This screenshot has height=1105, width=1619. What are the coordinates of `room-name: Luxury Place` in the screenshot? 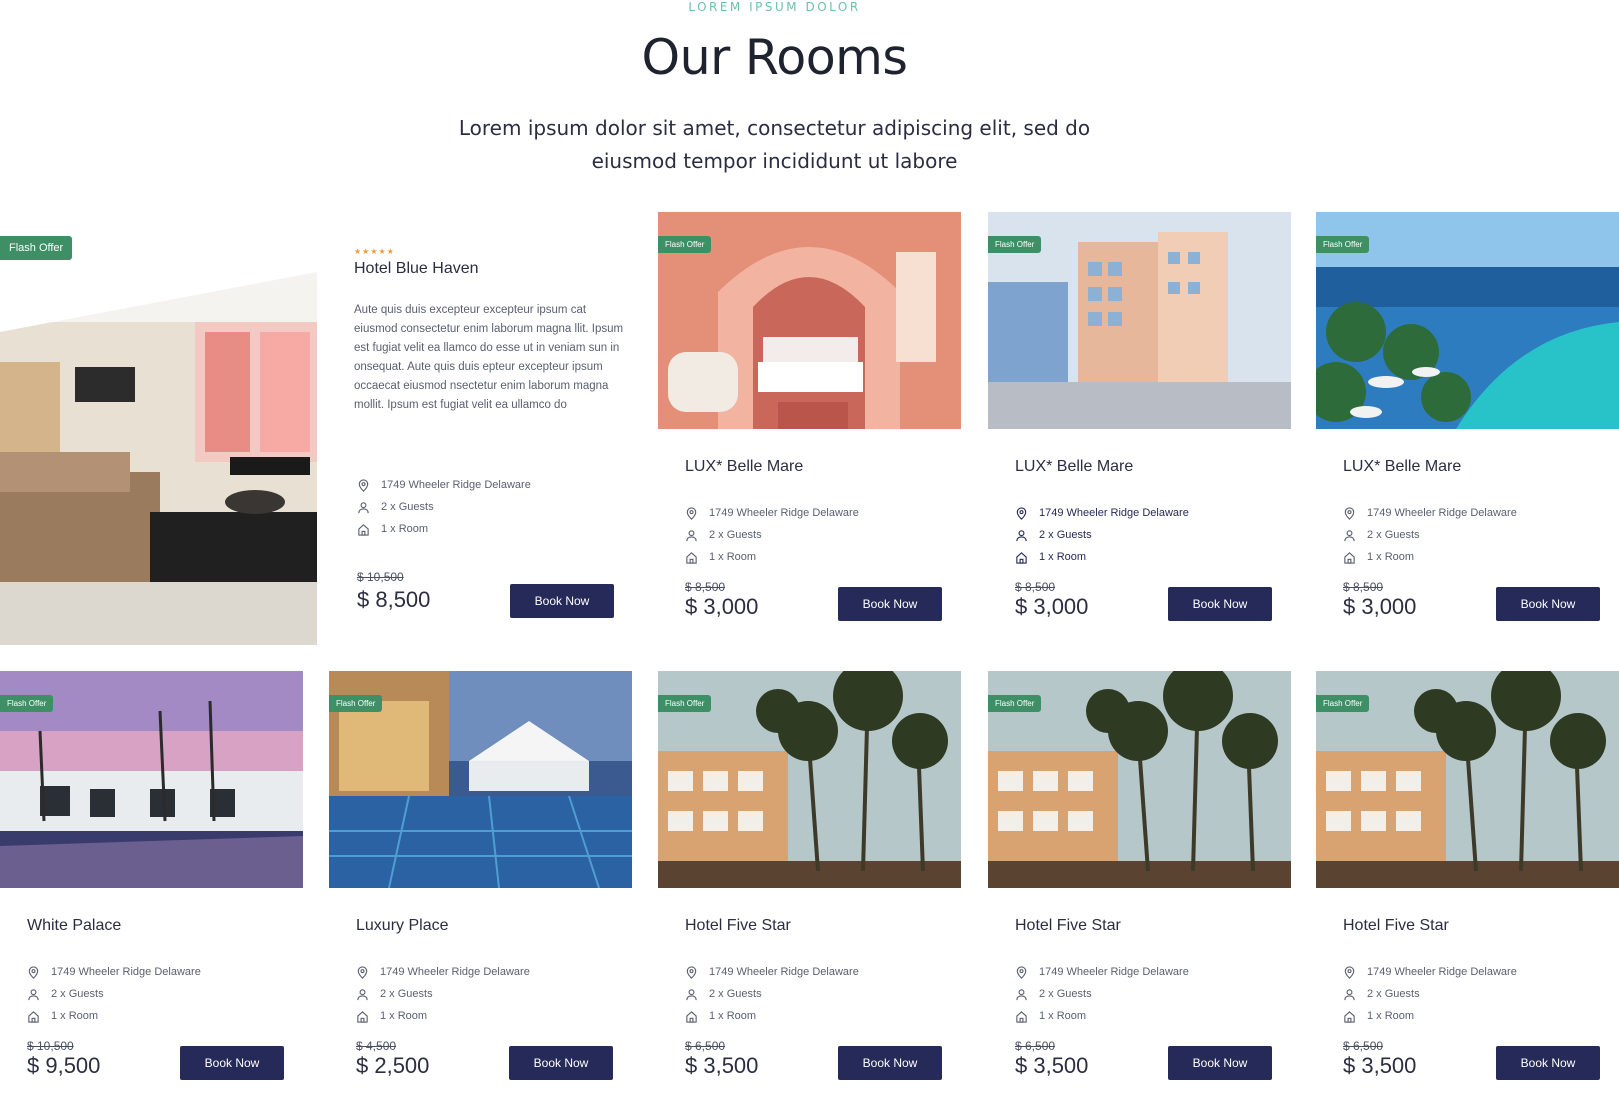 It's located at (402, 926).